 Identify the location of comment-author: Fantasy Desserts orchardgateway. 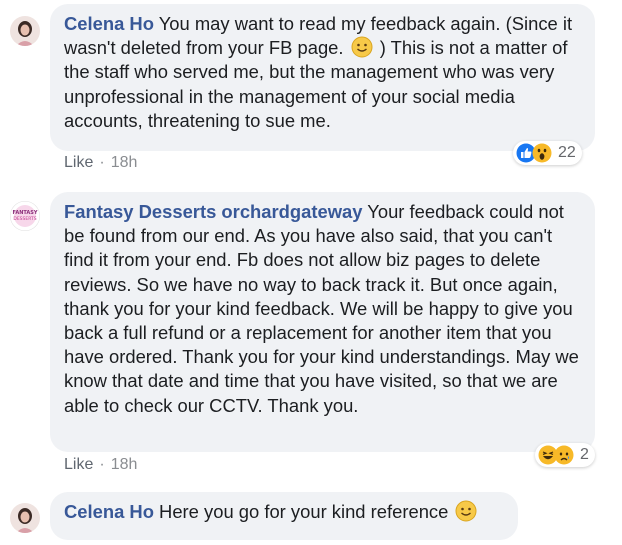
(213, 211).